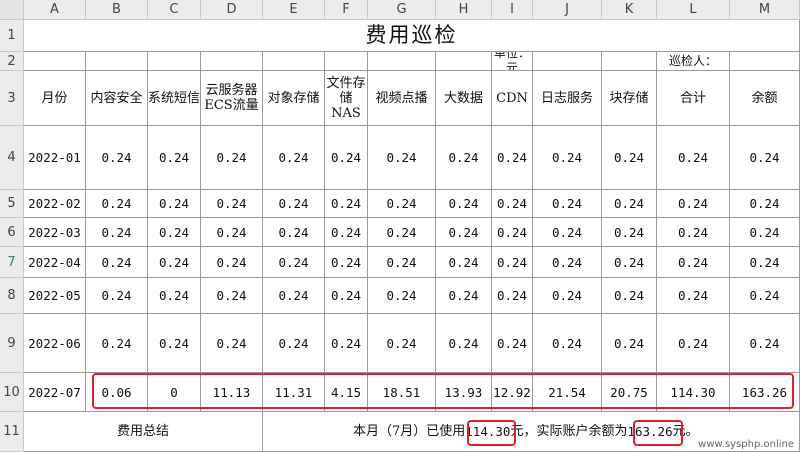 This screenshot has width=800, height=452. I want to click on row-header-7: 7, so click(12, 262).